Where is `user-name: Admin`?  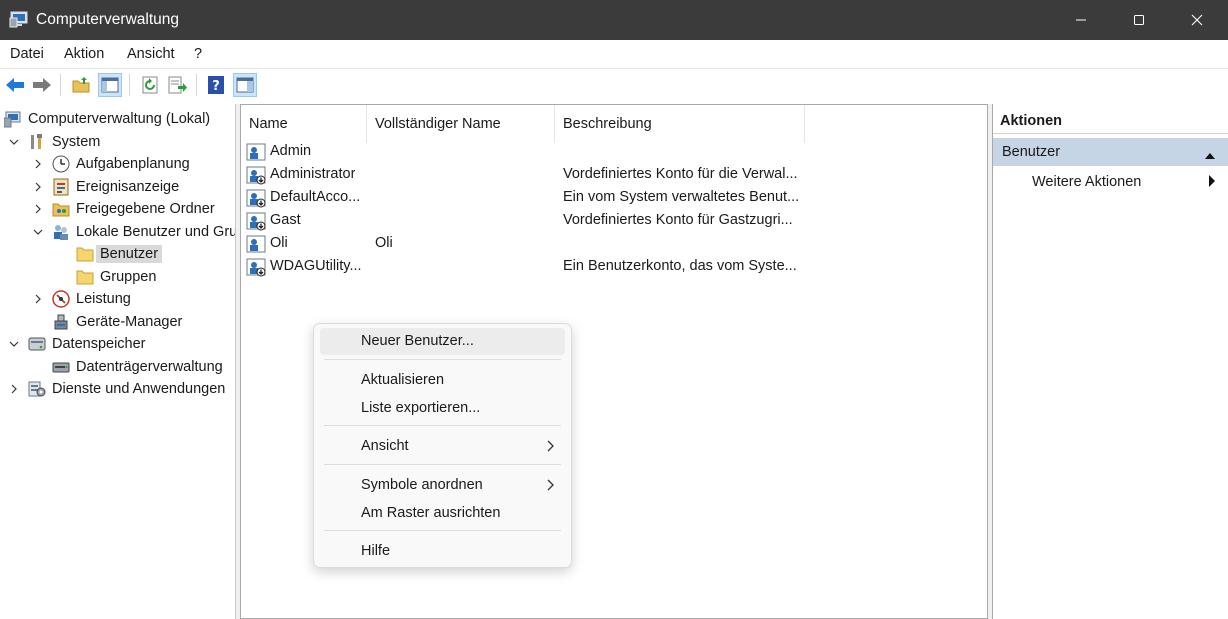 user-name: Admin is located at coordinates (291, 151).